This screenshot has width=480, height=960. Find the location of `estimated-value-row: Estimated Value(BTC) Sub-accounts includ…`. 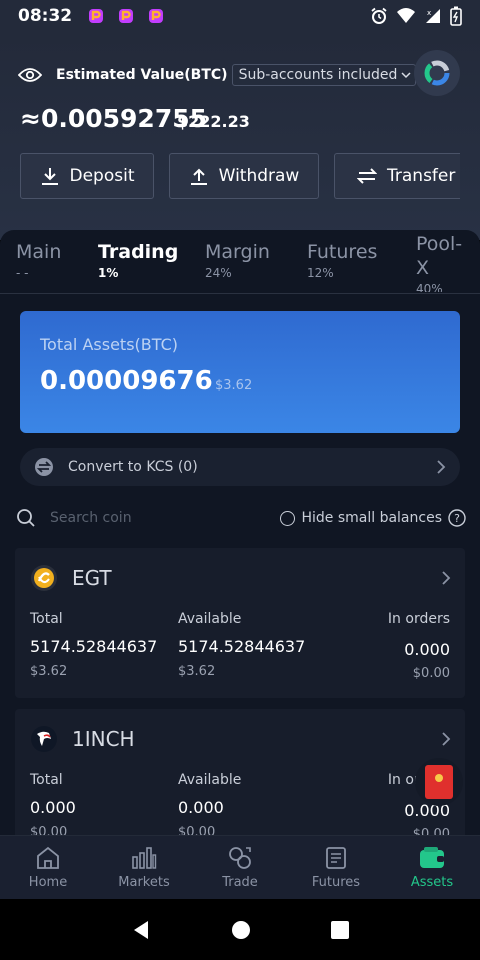

estimated-value-row: Estimated Value(BTC) Sub-accounts includ… is located at coordinates (217, 75).